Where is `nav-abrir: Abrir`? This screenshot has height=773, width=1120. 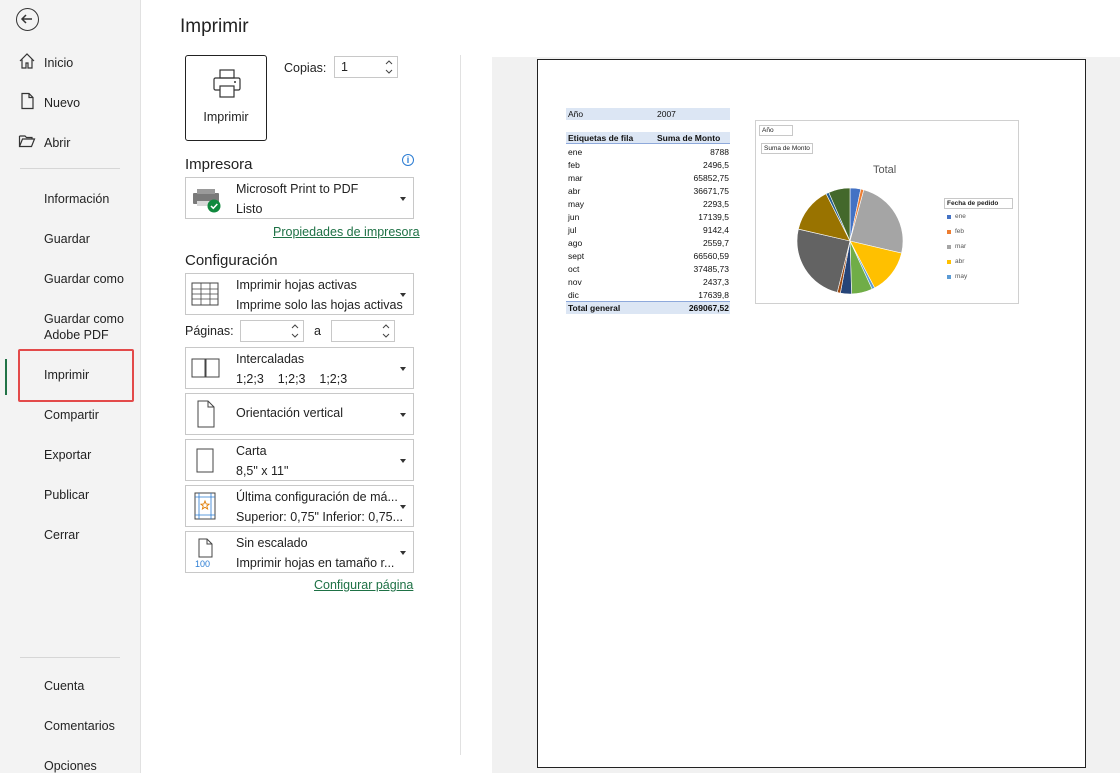 nav-abrir: Abrir is located at coordinates (70, 142).